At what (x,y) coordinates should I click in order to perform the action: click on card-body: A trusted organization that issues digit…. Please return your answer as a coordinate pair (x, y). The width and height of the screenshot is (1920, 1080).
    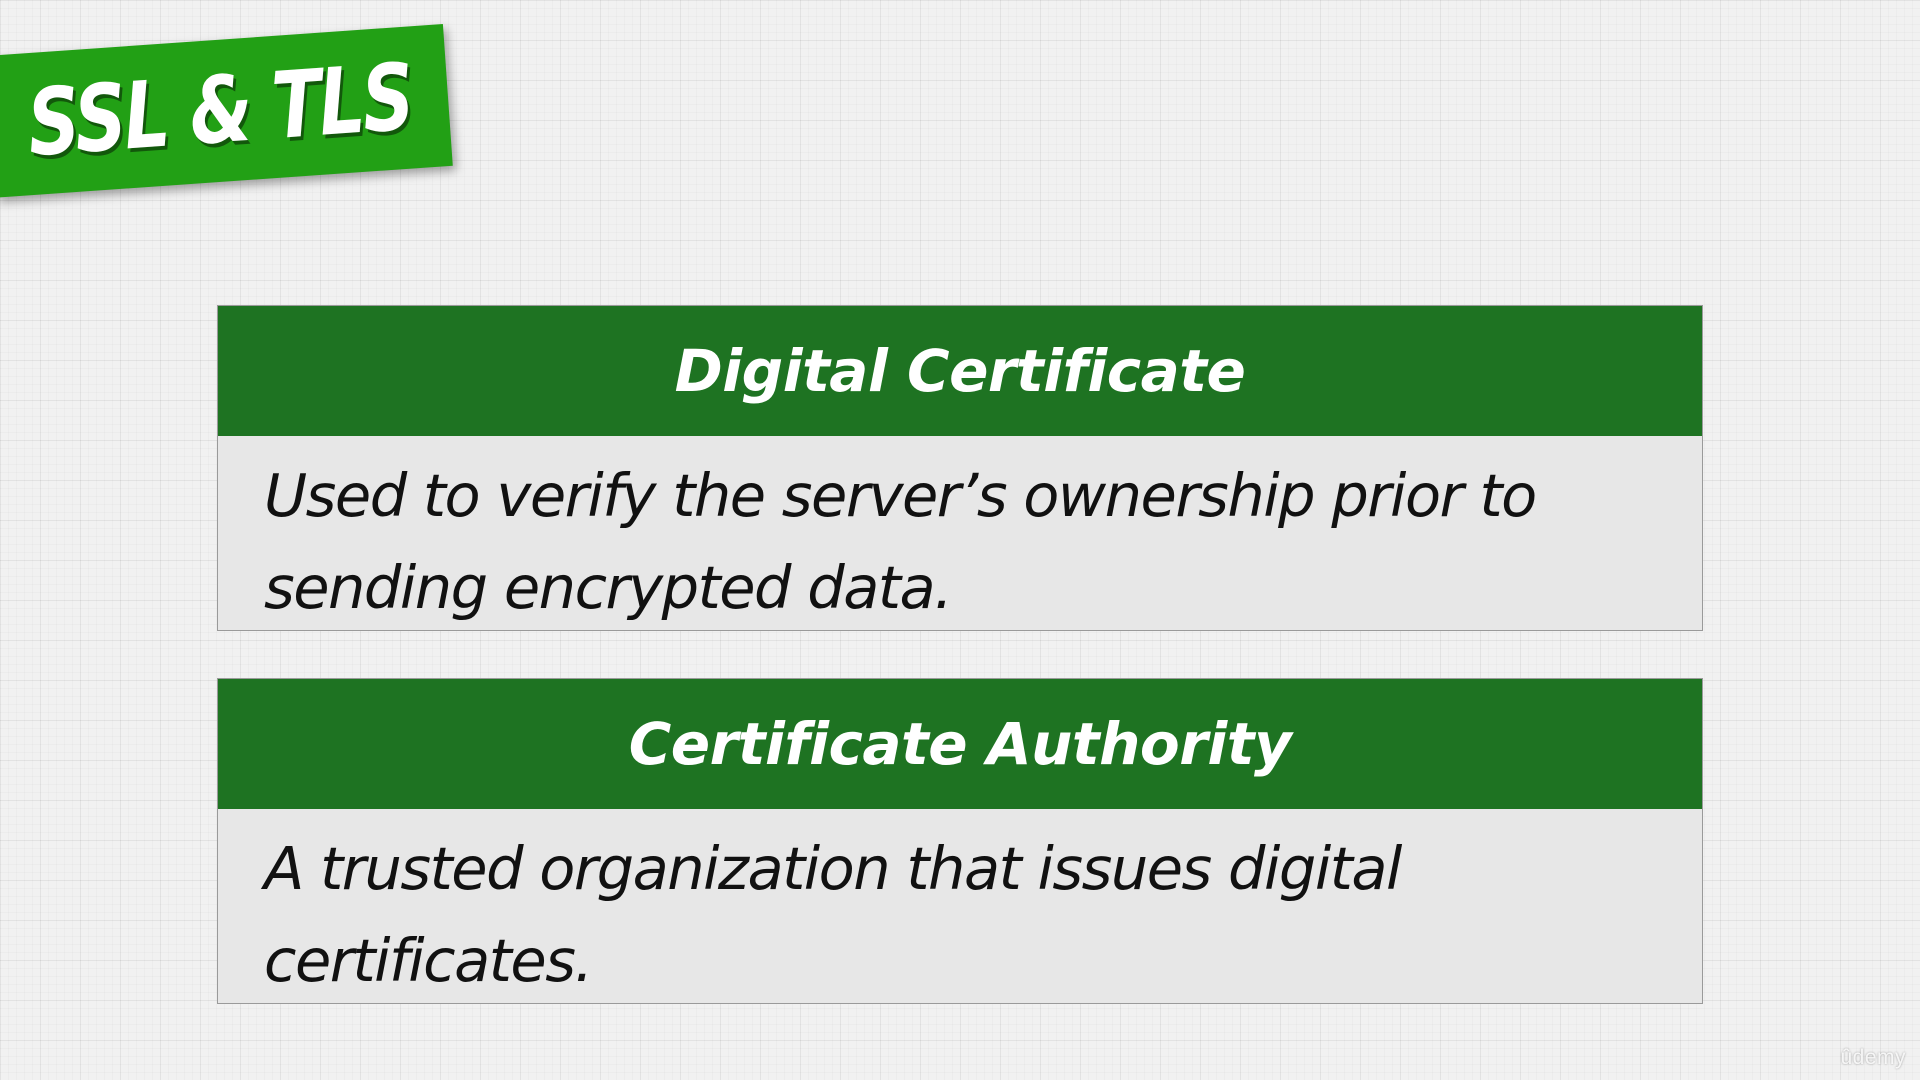
    Looking at the image, I should click on (960, 908).